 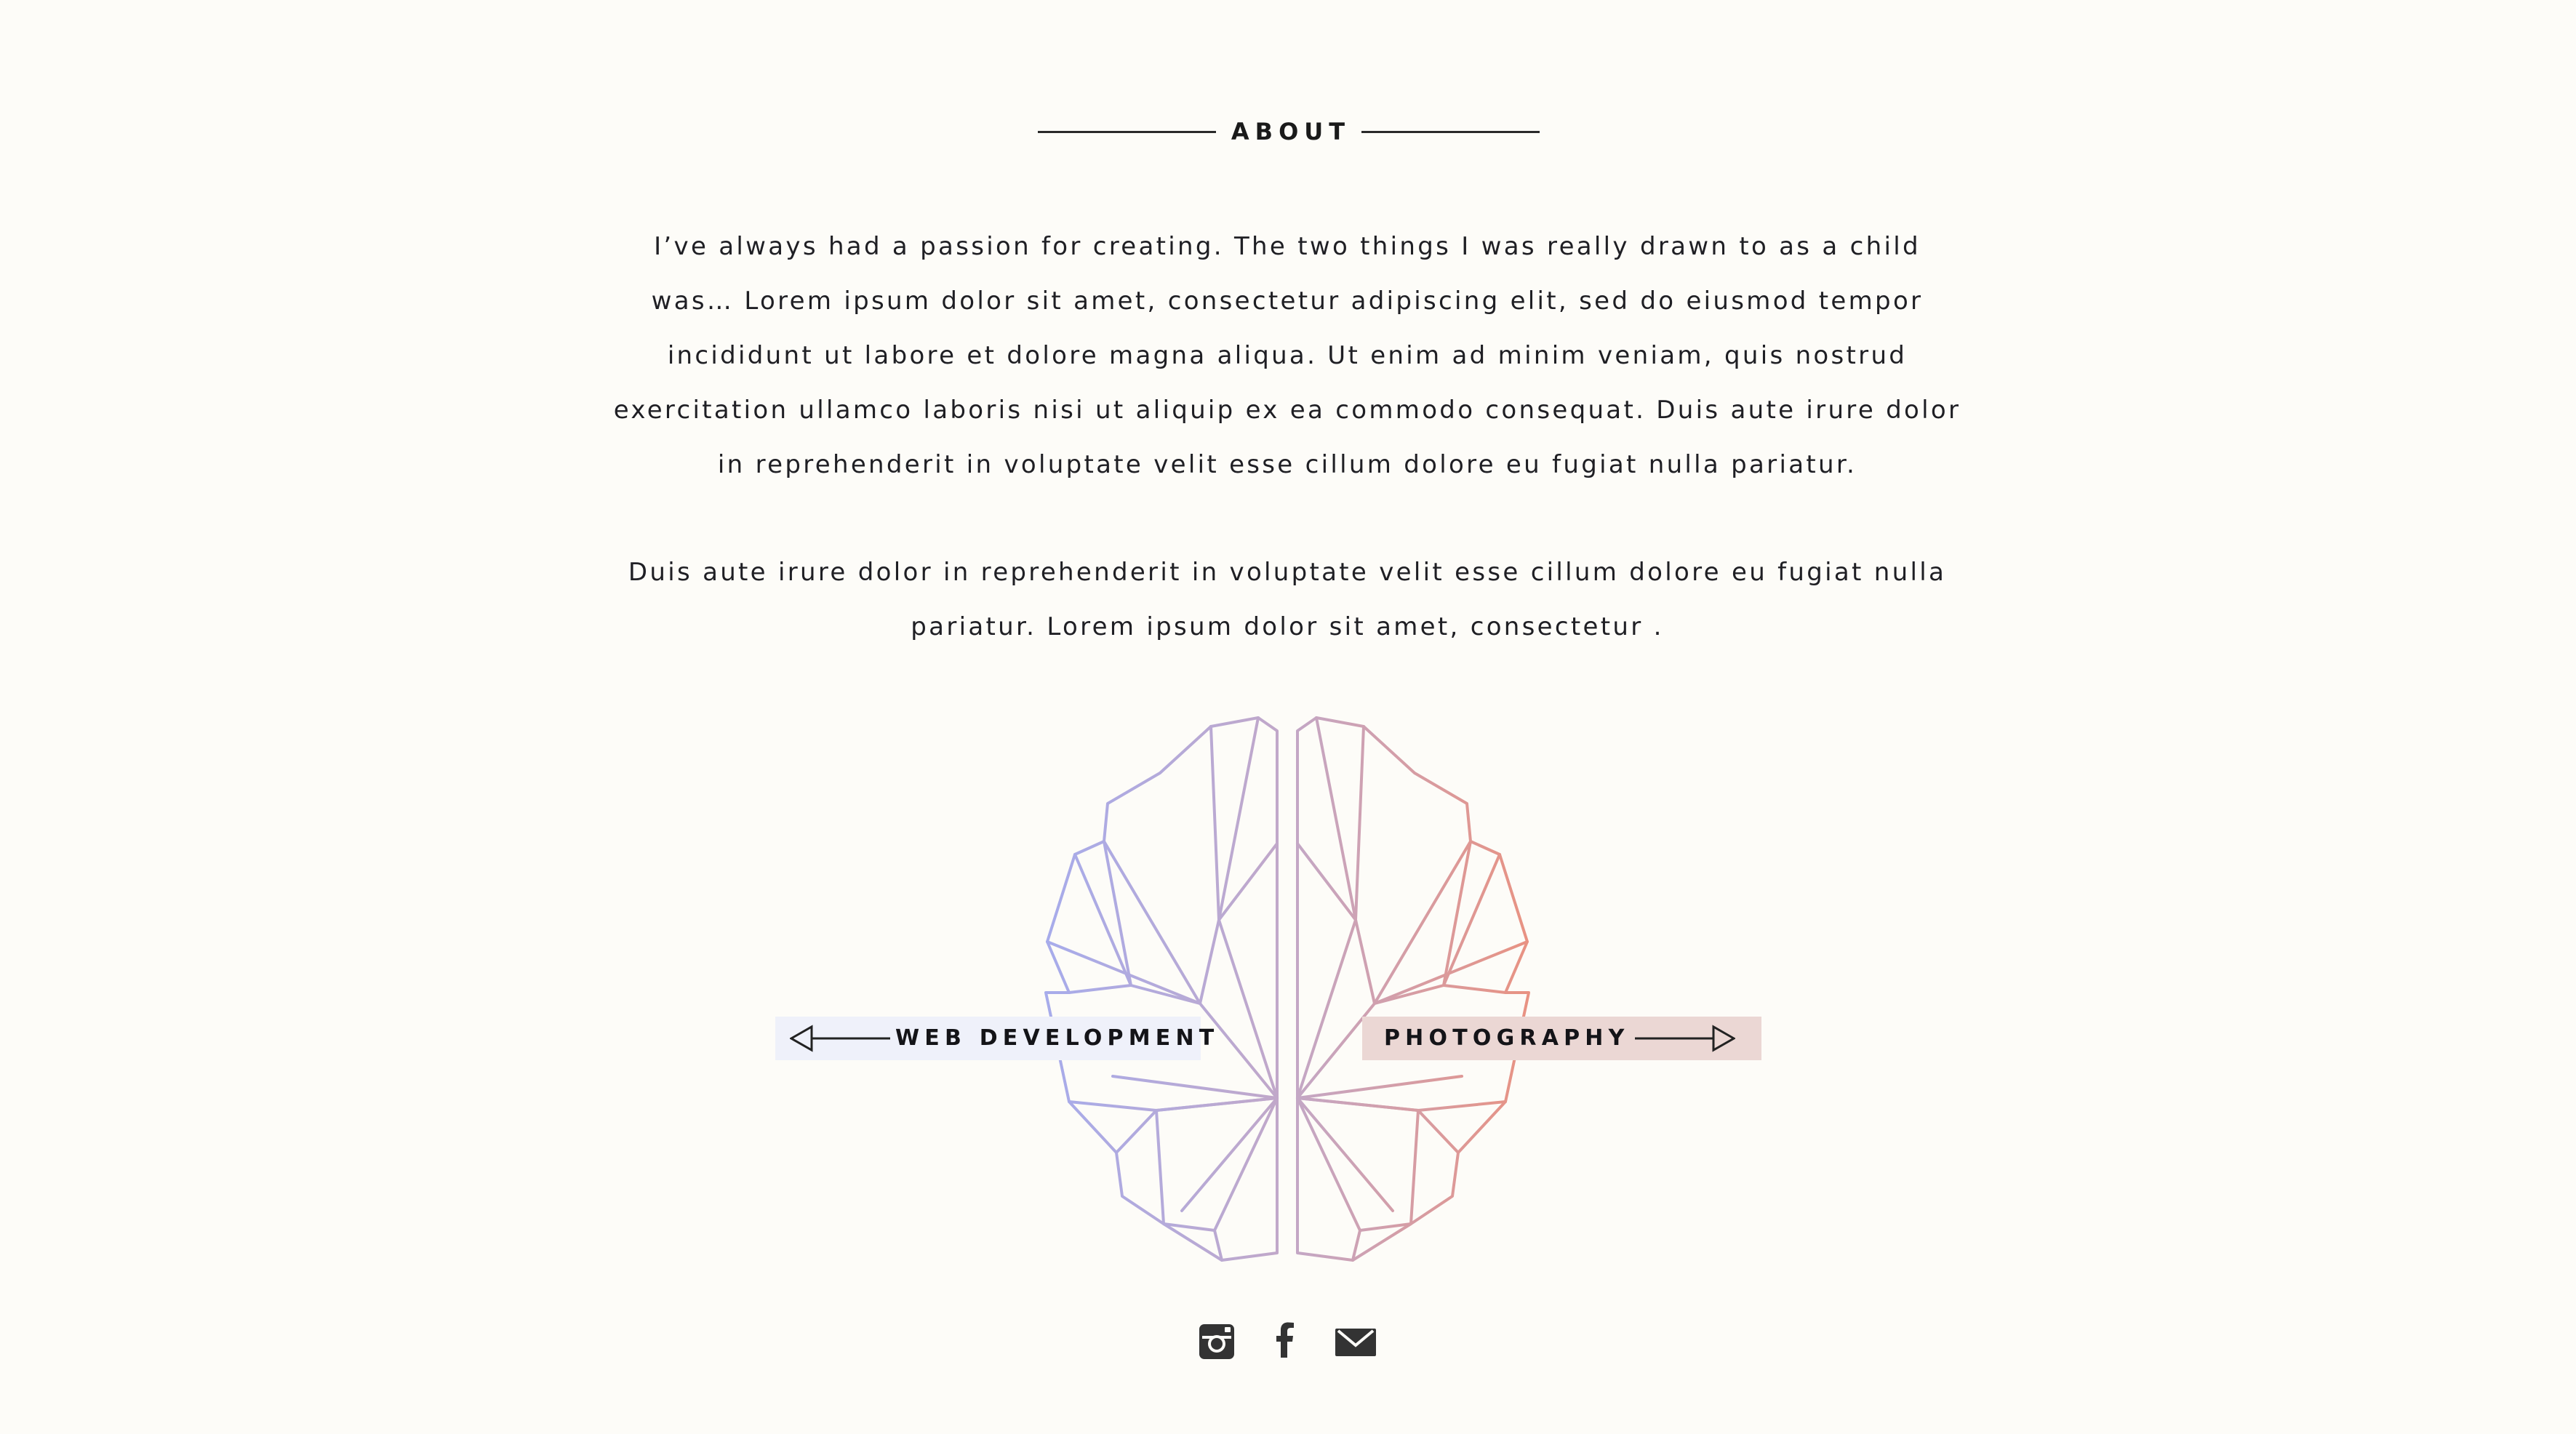 What do you see at coordinates (1685, 1038) in the screenshot?
I see `arrow-right-icon` at bounding box center [1685, 1038].